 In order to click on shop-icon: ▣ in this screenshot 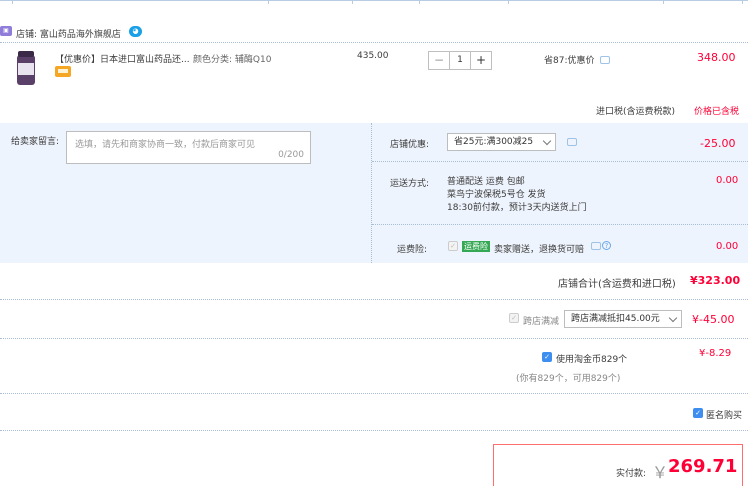, I will do `click(6, 31)`.